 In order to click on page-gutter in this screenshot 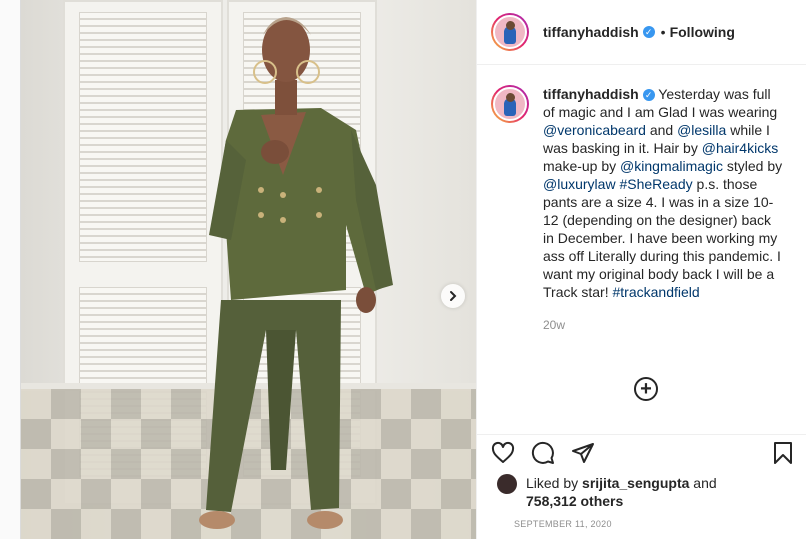, I will do `click(10, 269)`.